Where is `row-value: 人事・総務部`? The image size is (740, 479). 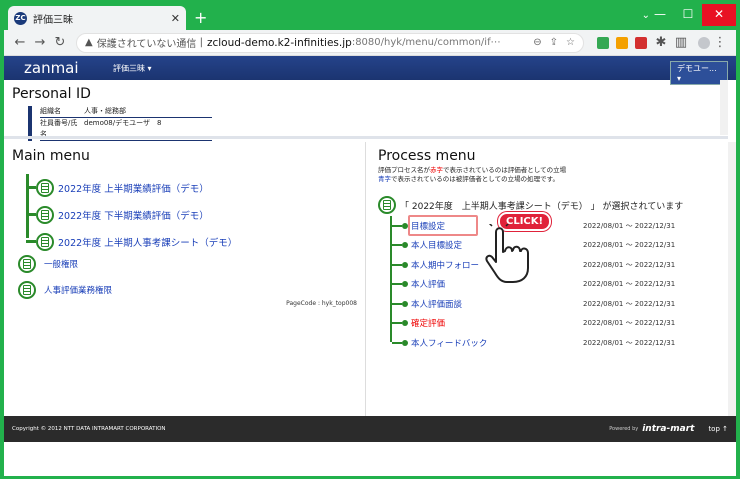
row-value: 人事・総務部 is located at coordinates (105, 111).